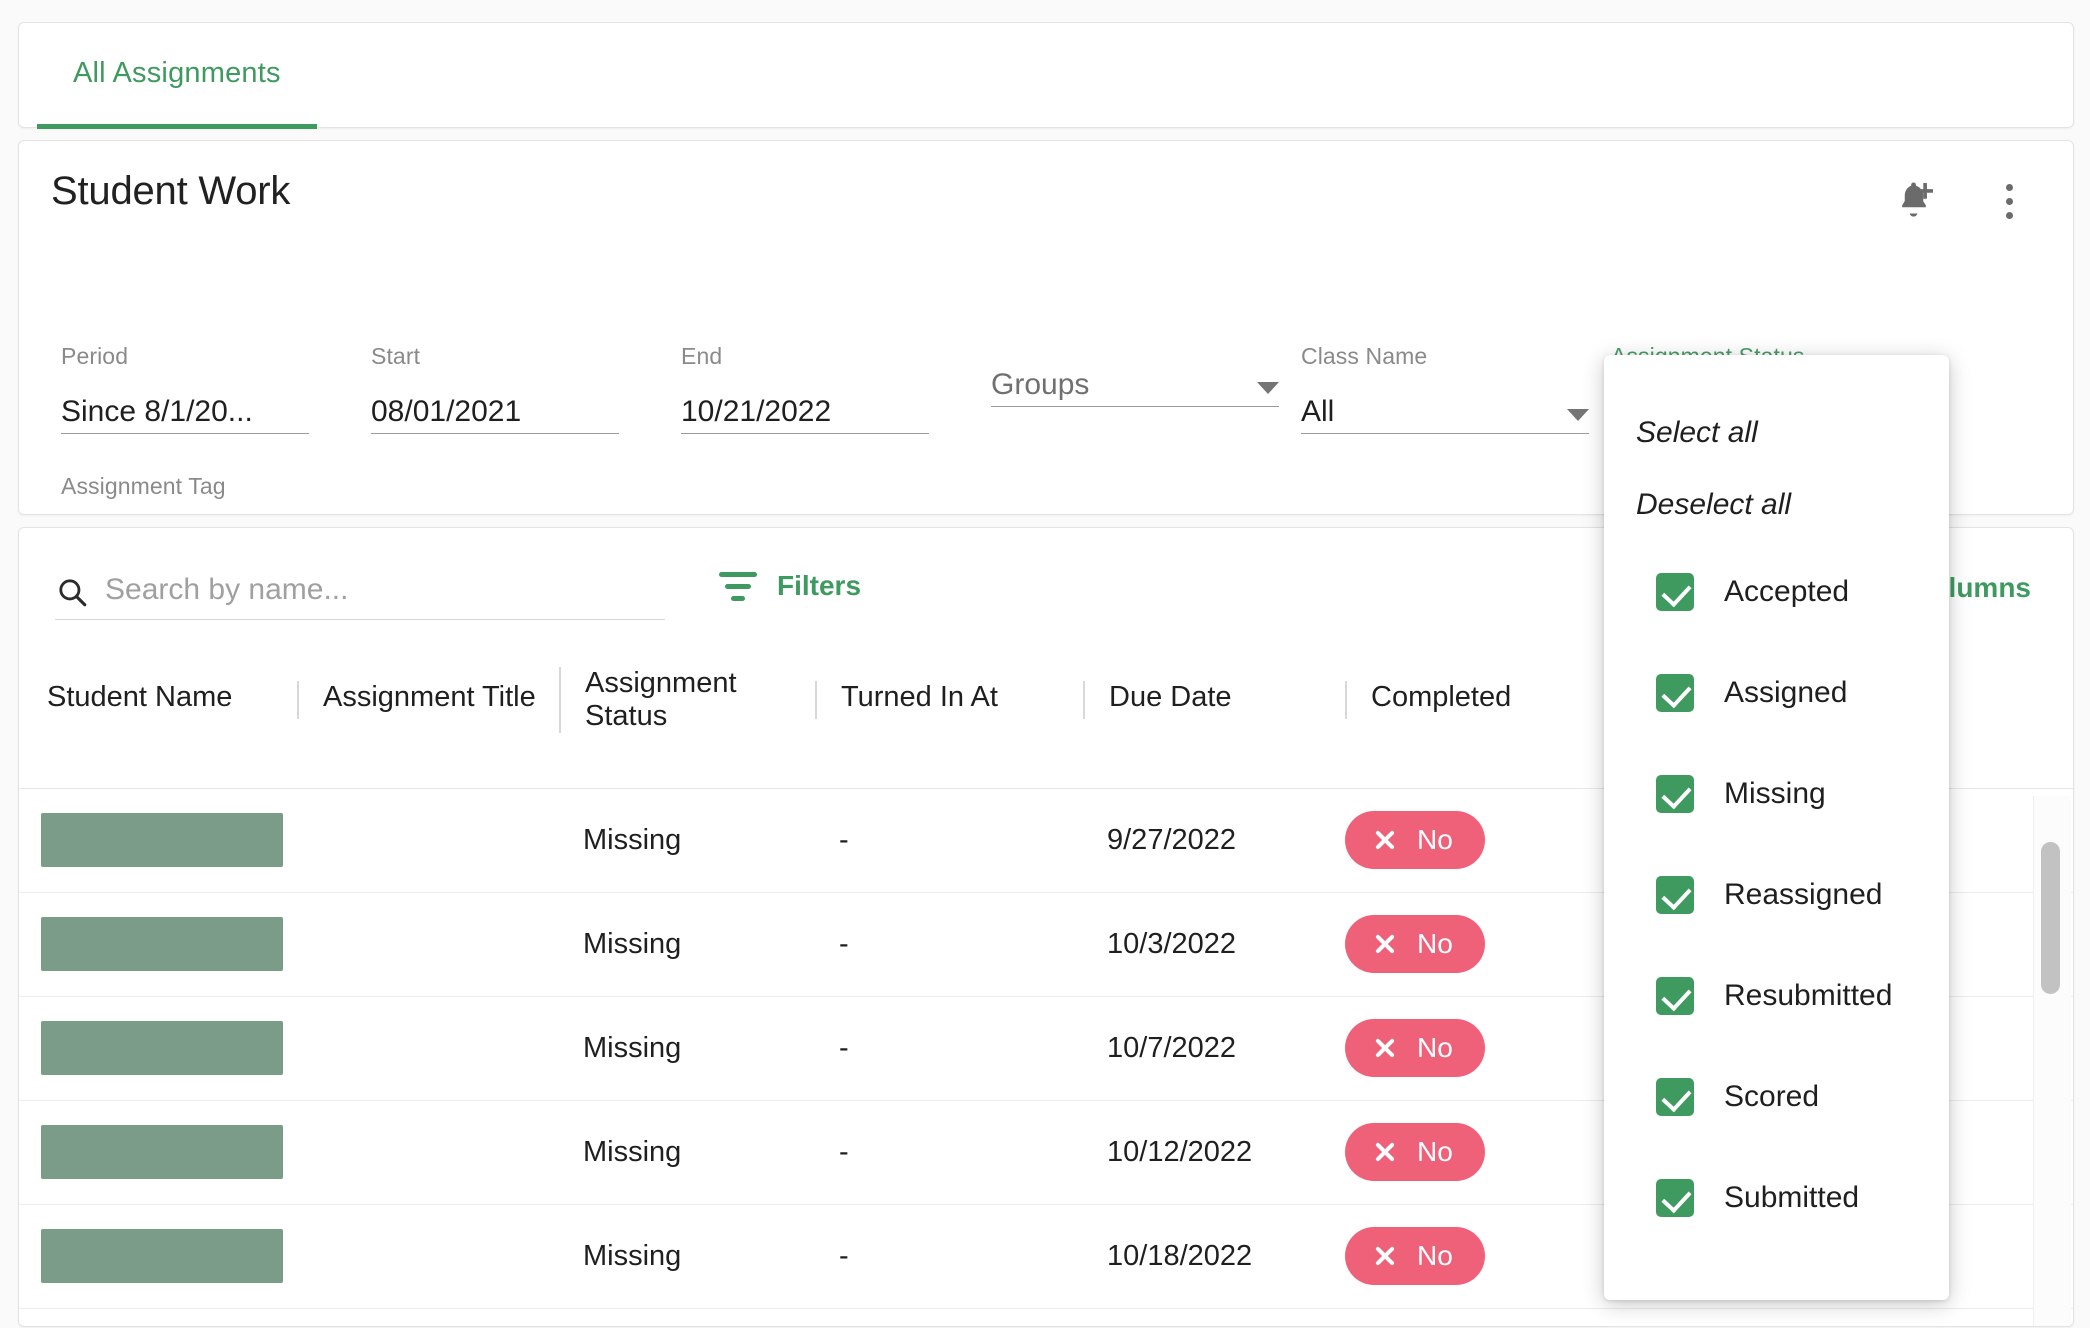 This screenshot has height=1328, width=2090. What do you see at coordinates (1445, 388) in the screenshot?
I see `filter-class-name: Class Name All` at bounding box center [1445, 388].